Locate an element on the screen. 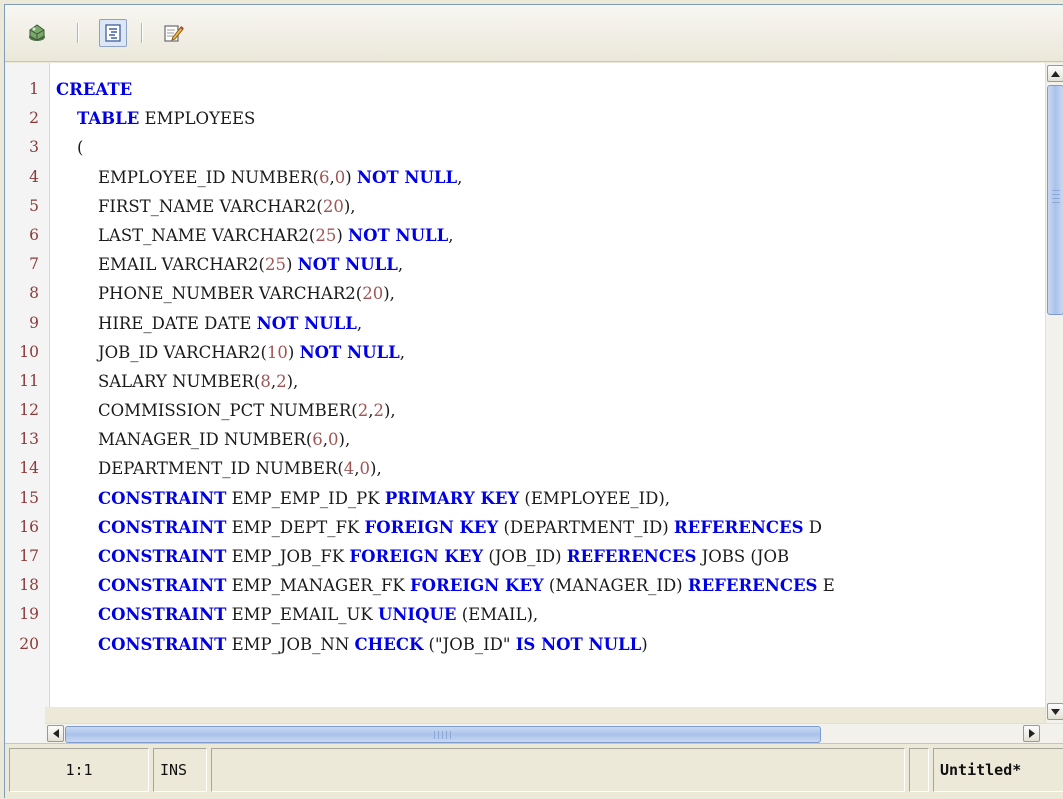 This screenshot has height=799, width=1063. scroll-down-button is located at coordinates (1055, 711).